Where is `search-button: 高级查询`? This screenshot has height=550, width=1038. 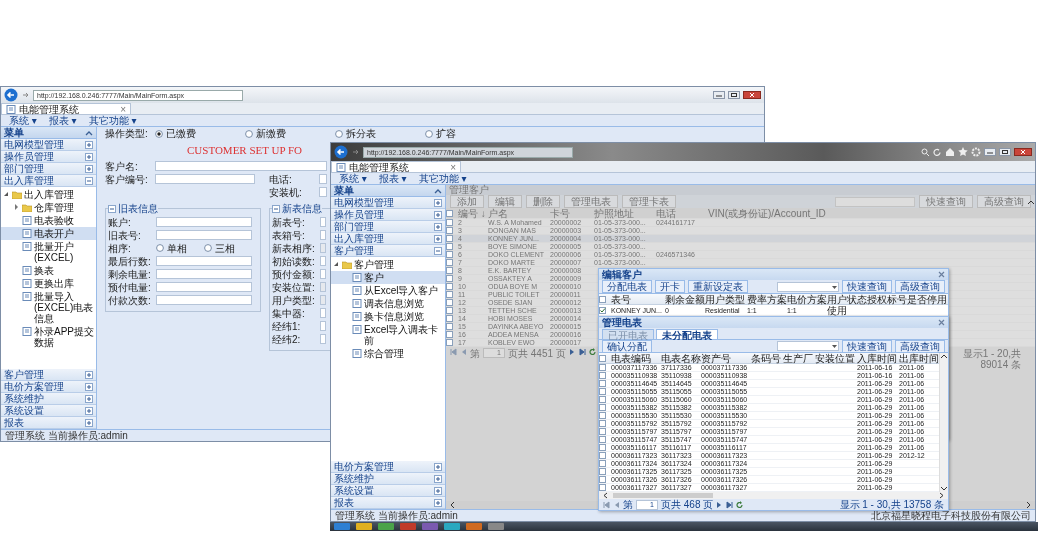
search-button: 高级查询 is located at coordinates (920, 286).